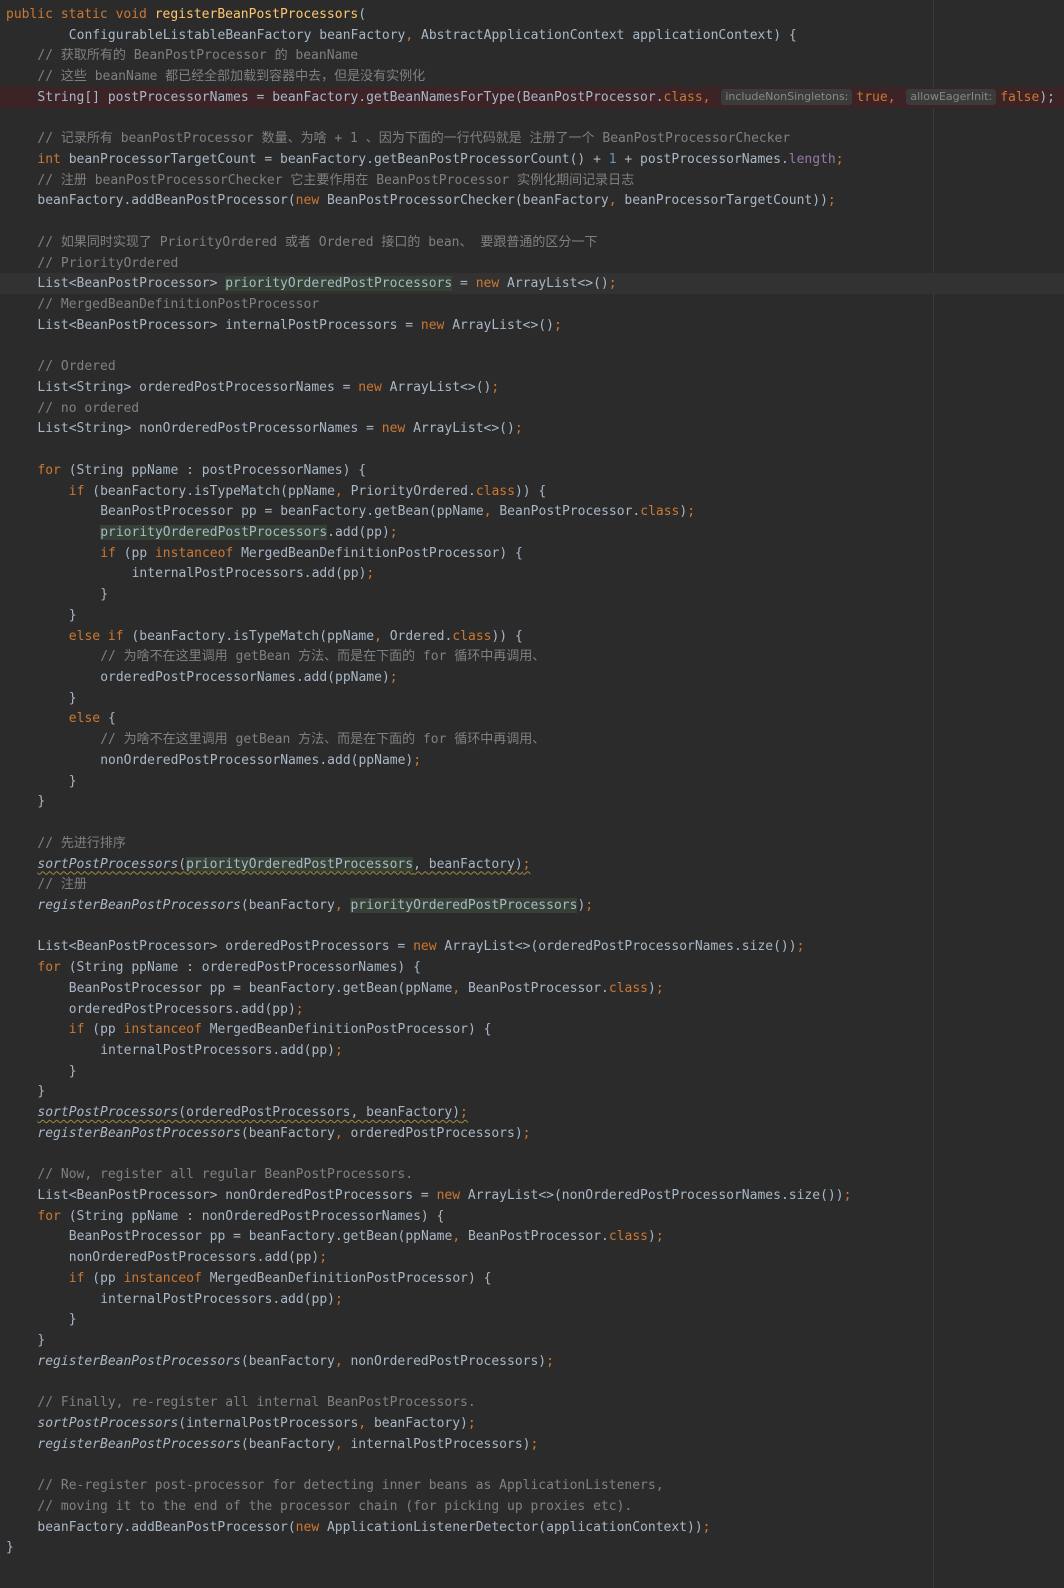 The image size is (1064, 1588). What do you see at coordinates (532, 408) in the screenshot?
I see `code-line: // no ordered` at bounding box center [532, 408].